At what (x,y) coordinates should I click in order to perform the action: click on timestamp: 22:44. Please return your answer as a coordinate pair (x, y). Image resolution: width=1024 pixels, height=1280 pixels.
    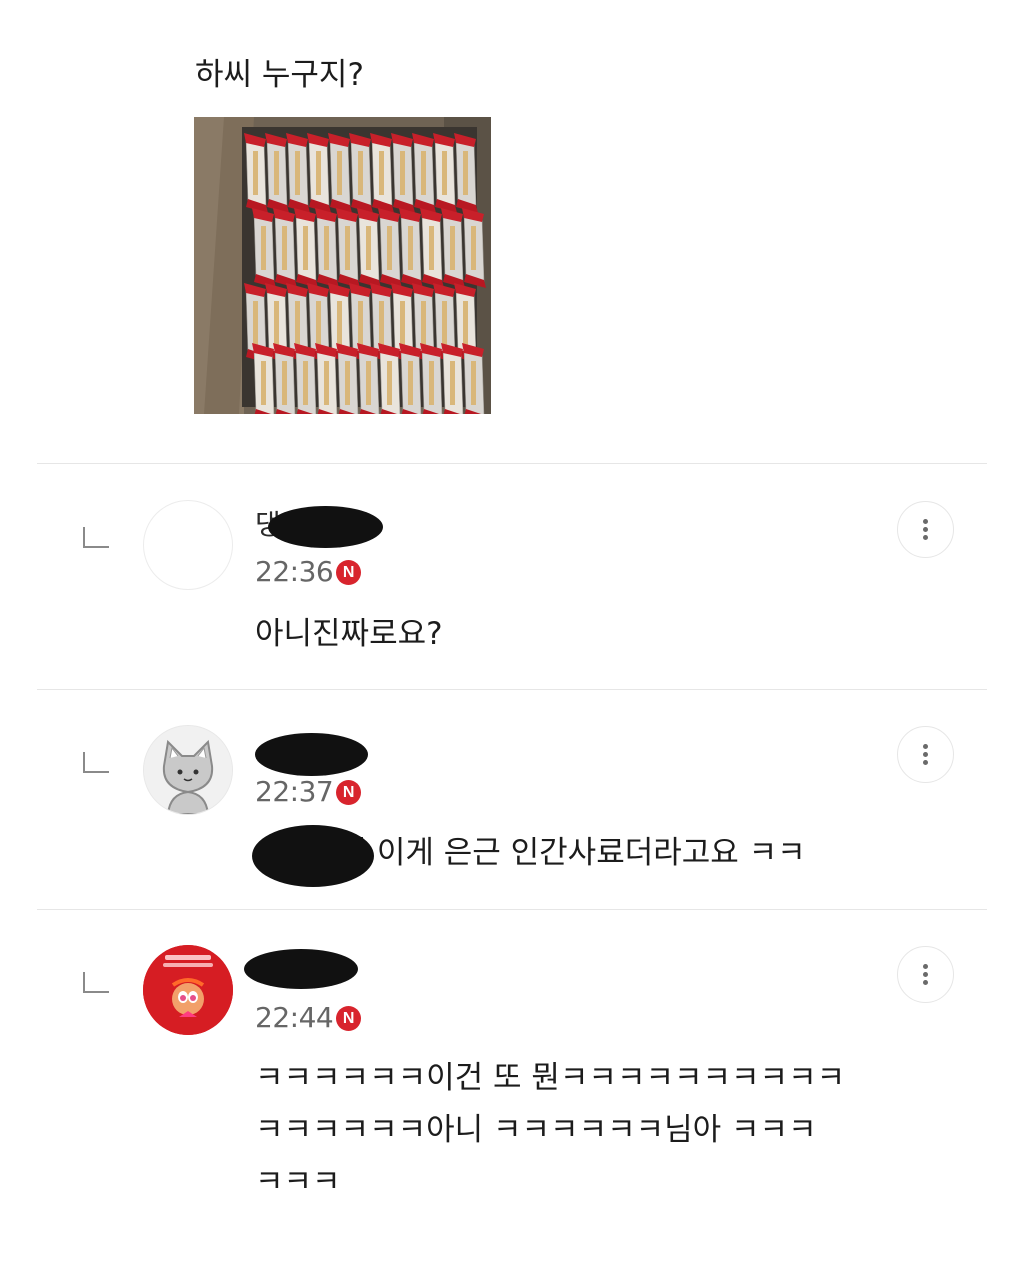
    Looking at the image, I should click on (294, 1017).